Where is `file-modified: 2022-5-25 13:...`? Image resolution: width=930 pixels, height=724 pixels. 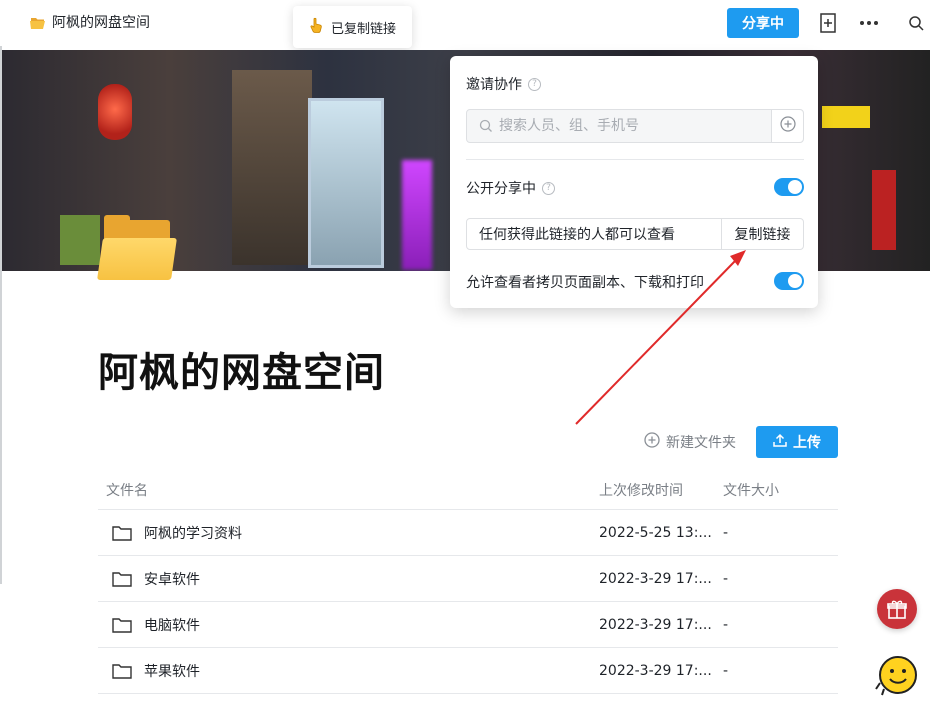 file-modified: 2022-5-25 13:... is located at coordinates (655, 532).